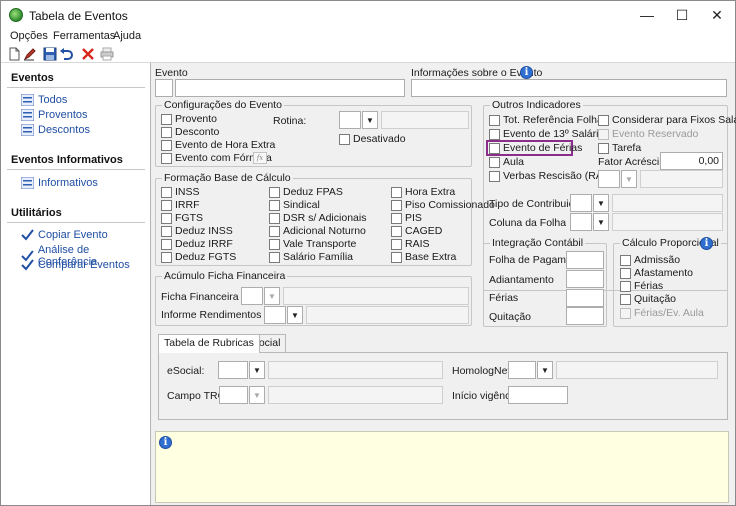  Describe the element at coordinates (164, 88) in the screenshot. I see `evento-code-input` at that location.